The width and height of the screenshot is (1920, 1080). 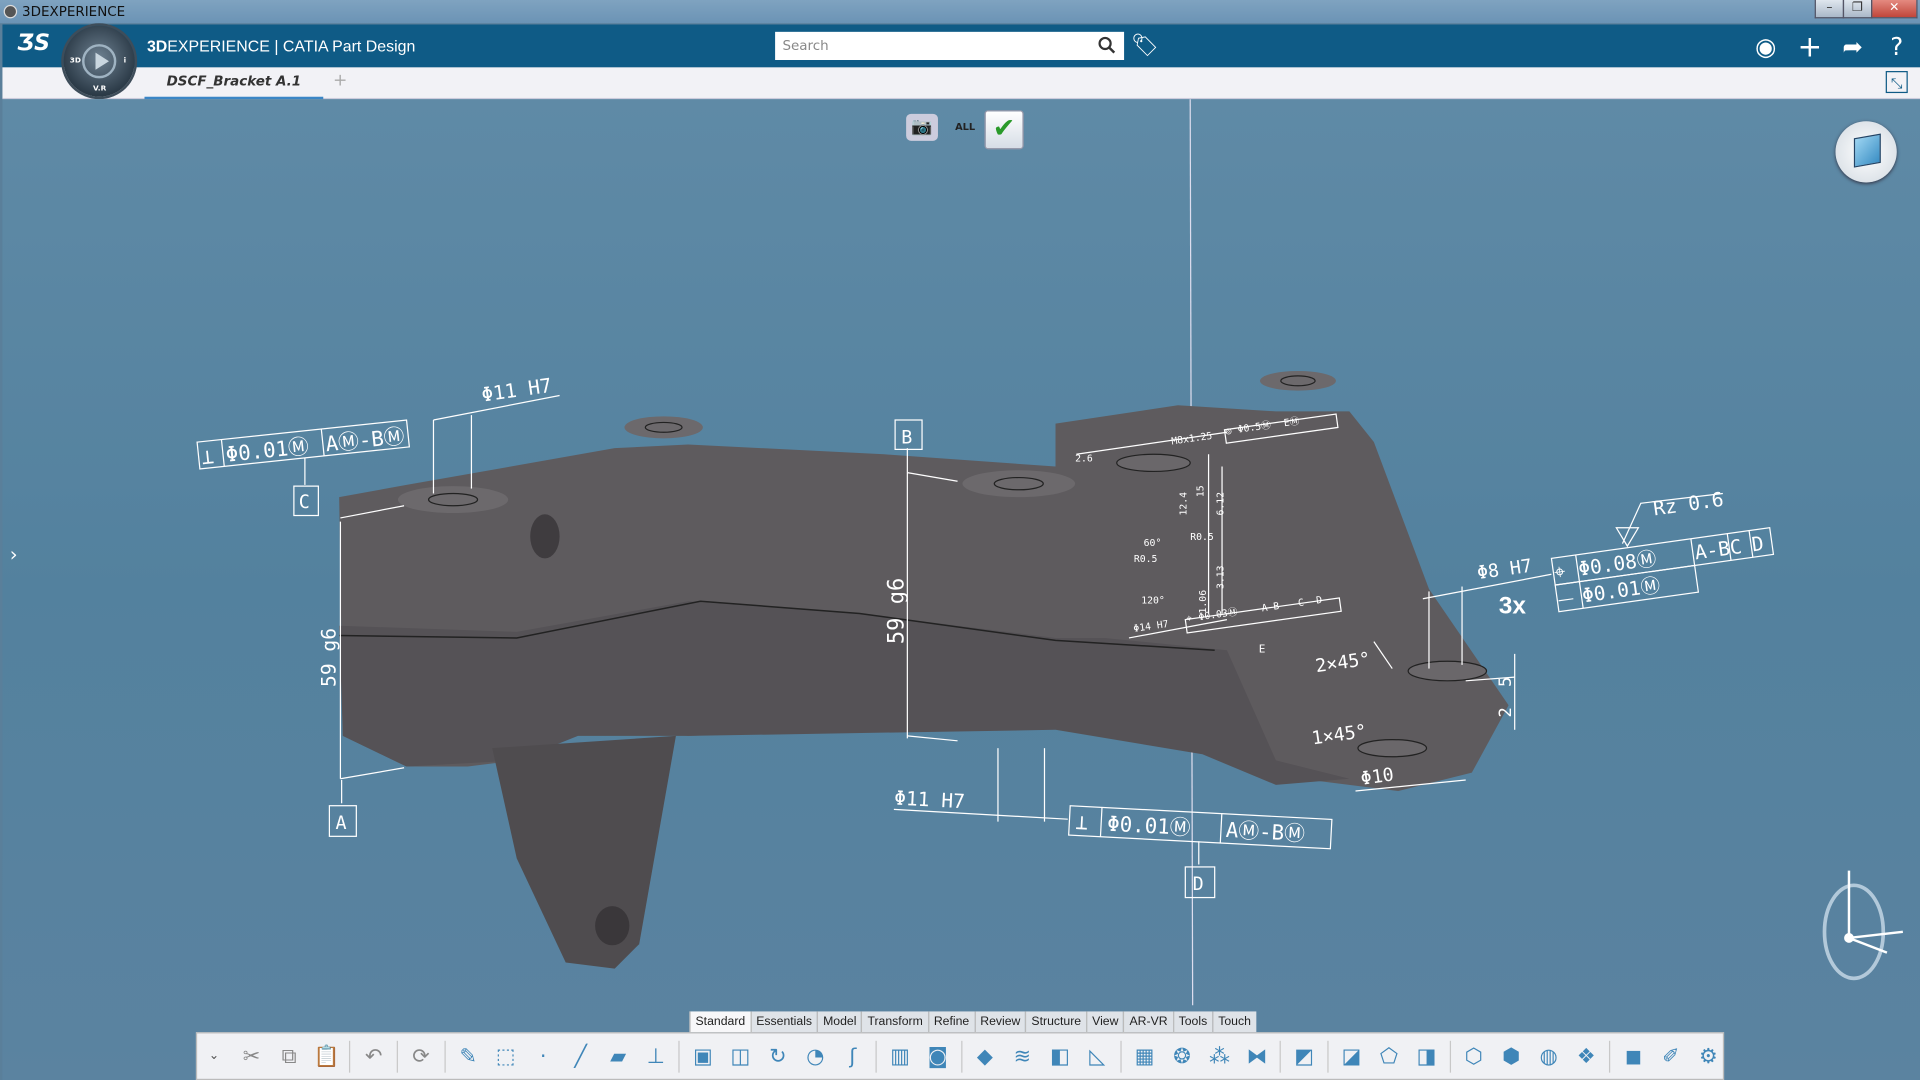 I want to click on pmi-text: 3.13, so click(x=1220, y=577).